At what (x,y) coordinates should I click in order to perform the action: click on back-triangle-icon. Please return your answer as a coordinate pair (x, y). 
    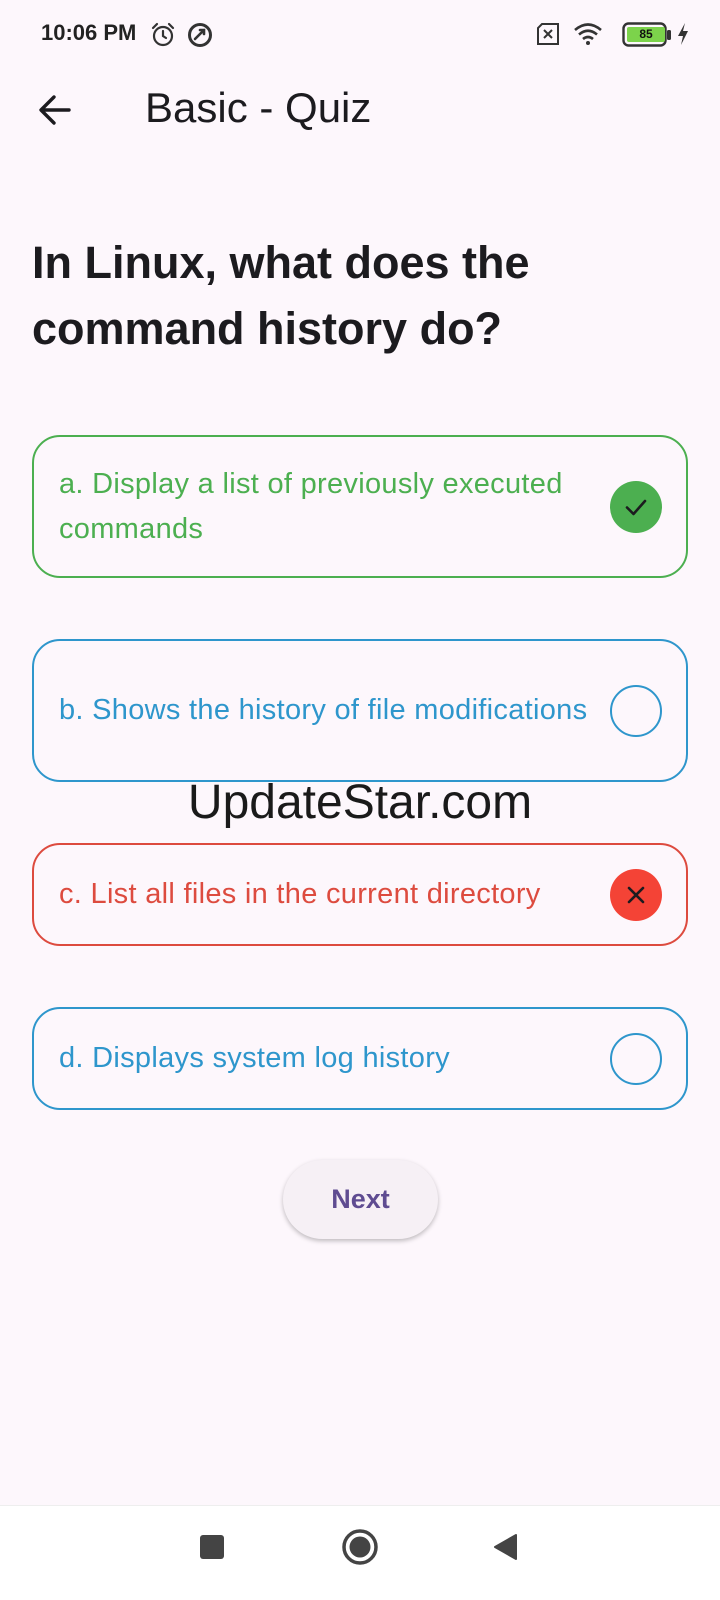
    Looking at the image, I should click on (505, 1549).